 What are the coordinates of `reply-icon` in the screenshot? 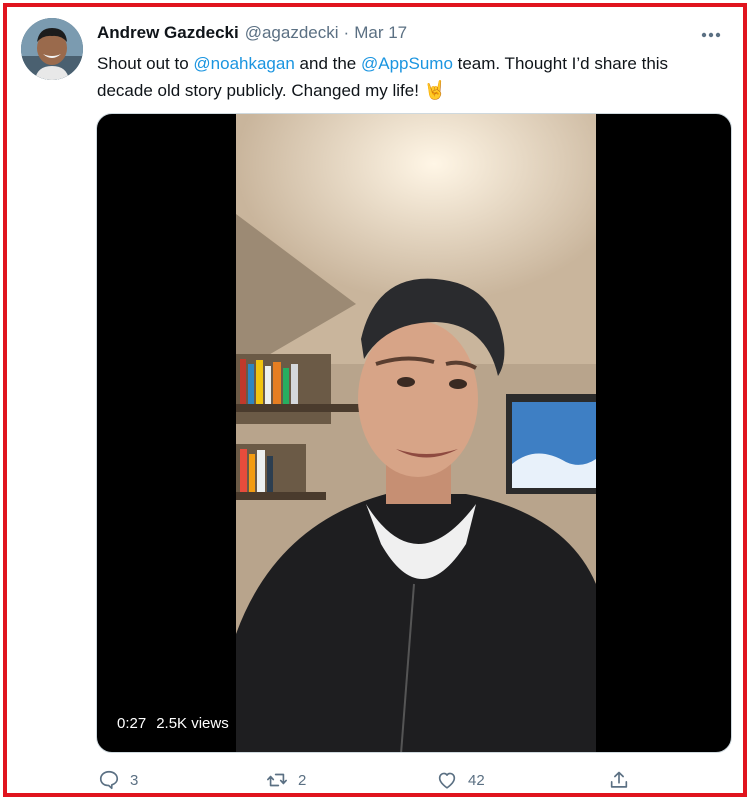 It's located at (109, 780).